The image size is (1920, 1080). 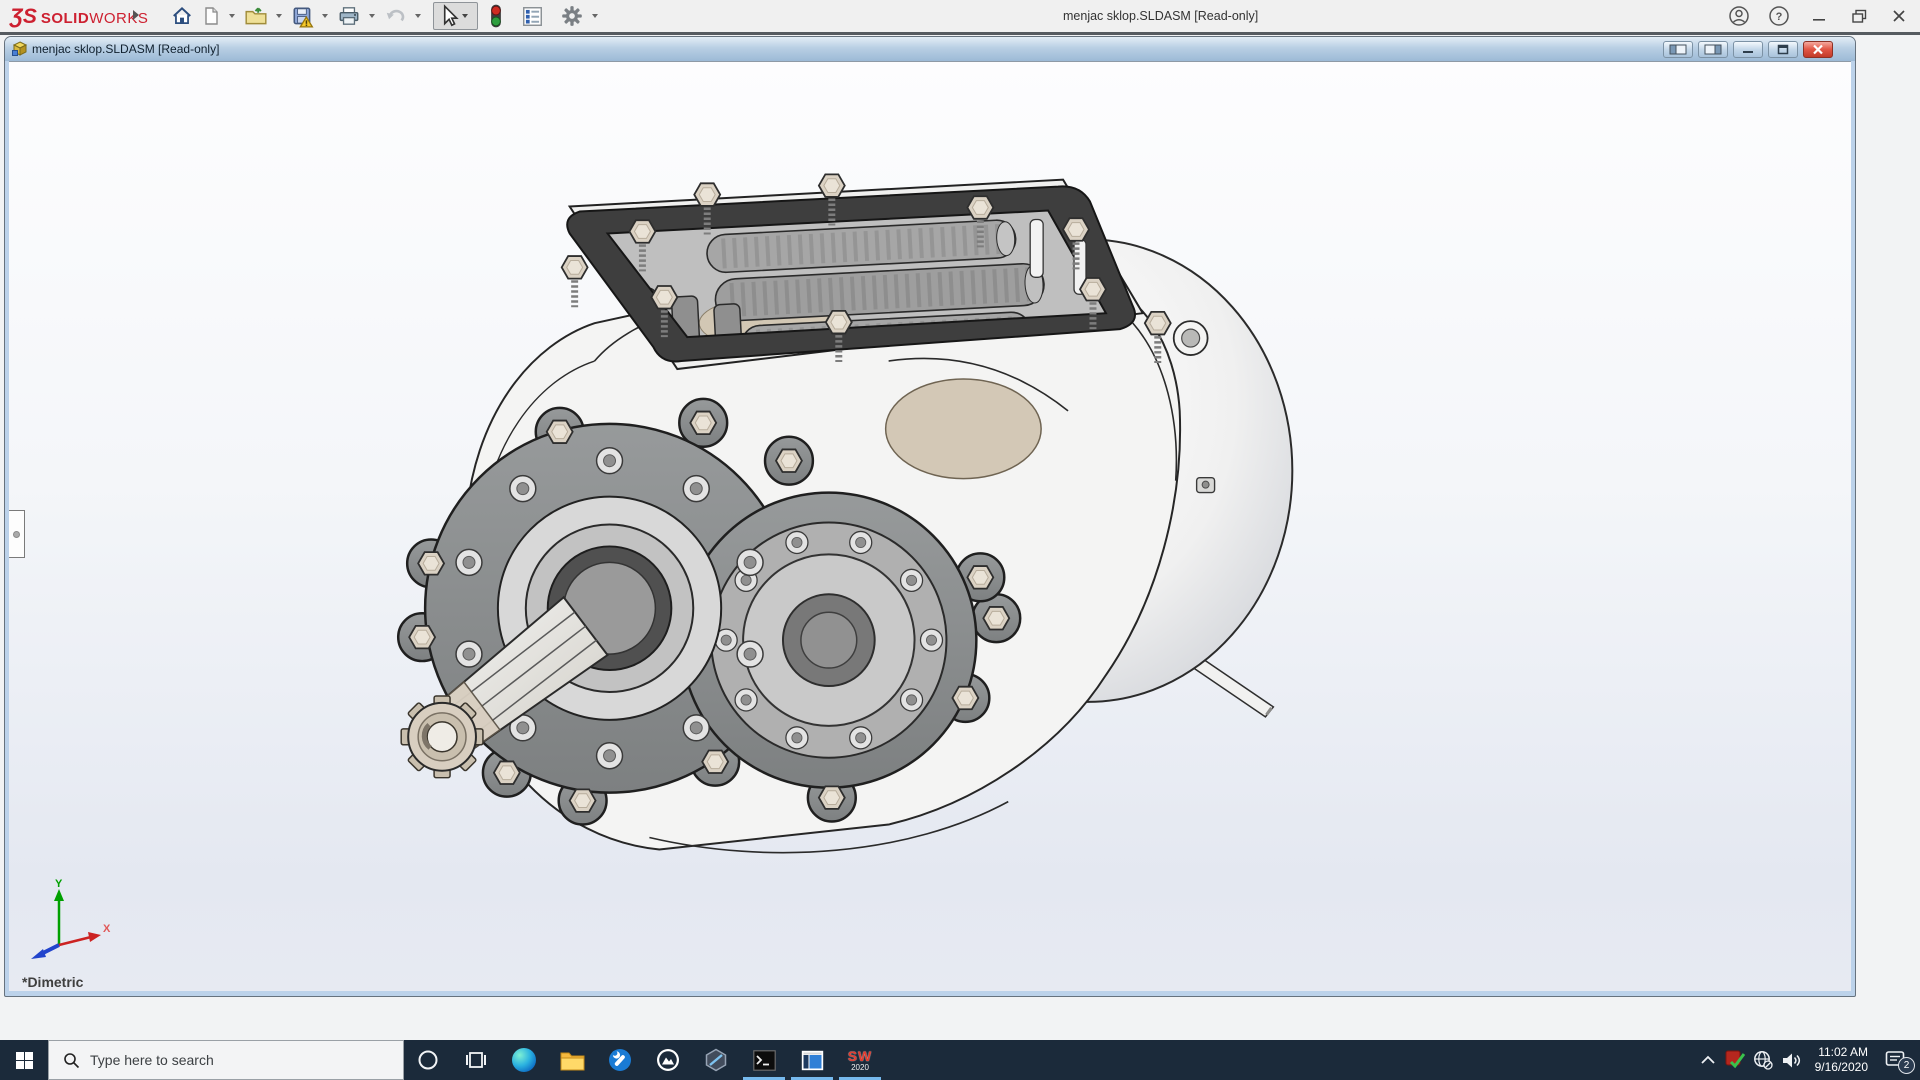 What do you see at coordinates (860, 1055) in the screenshot?
I see `solidworks-letters: SW` at bounding box center [860, 1055].